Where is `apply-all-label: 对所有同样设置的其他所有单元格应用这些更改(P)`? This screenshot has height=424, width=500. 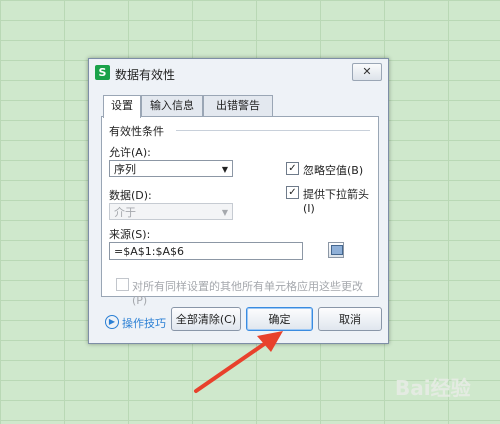
apply-all-label: 对所有同样设置的其他所有单元格应用这些更改(P) is located at coordinates (247, 293).